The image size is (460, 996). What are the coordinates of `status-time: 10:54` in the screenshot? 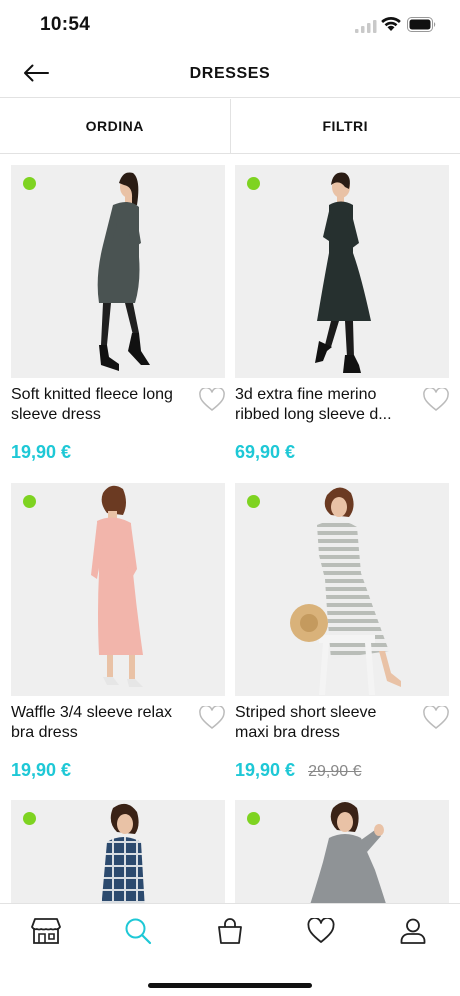 It's located at (65, 24).